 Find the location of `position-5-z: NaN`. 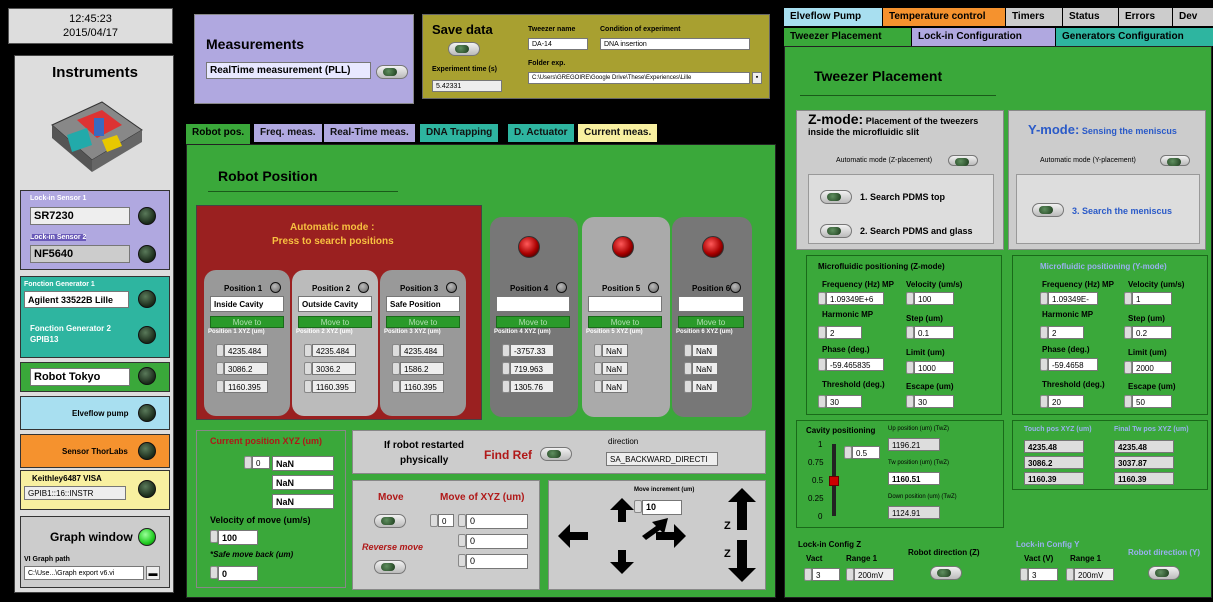

position-5-z: NaN is located at coordinates (615, 386).